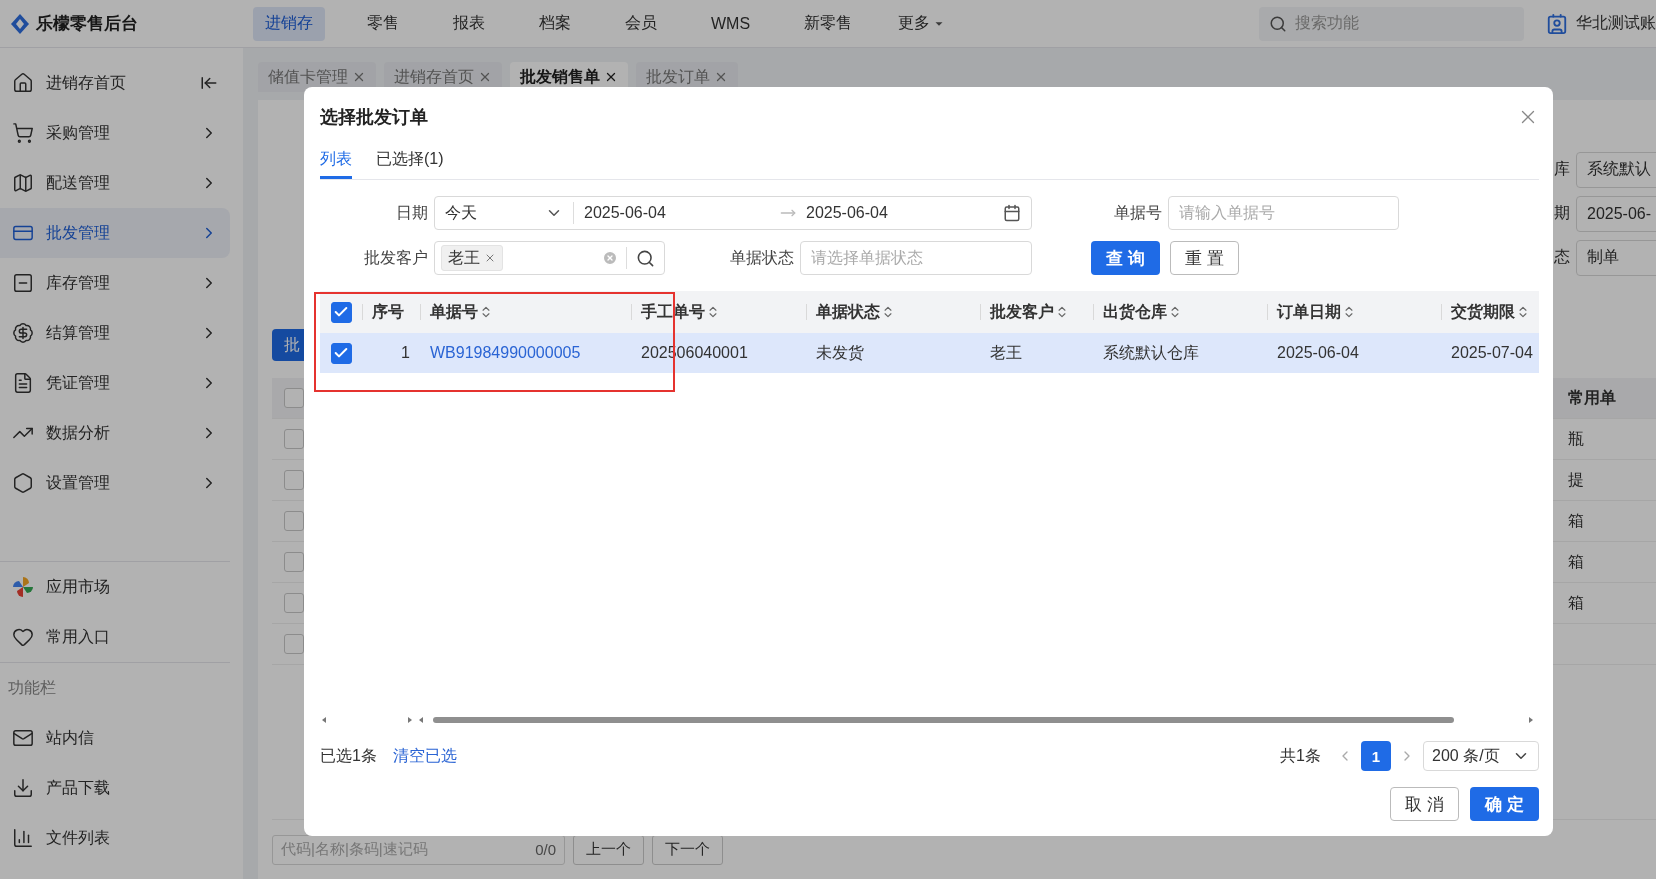 This screenshot has width=1656, height=879. Describe the element at coordinates (1151, 352) in the screenshot. I see `table-cell-text: 系统默认仓库` at that location.